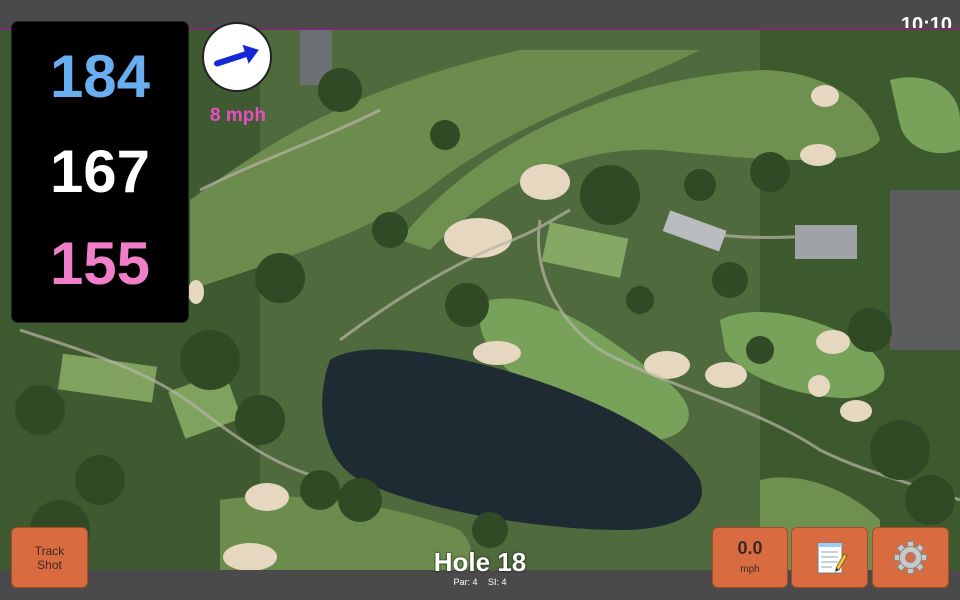 The height and width of the screenshot is (600, 960). What do you see at coordinates (497, 582) in the screenshot?
I see `stroke-index-label: SI: 4` at bounding box center [497, 582].